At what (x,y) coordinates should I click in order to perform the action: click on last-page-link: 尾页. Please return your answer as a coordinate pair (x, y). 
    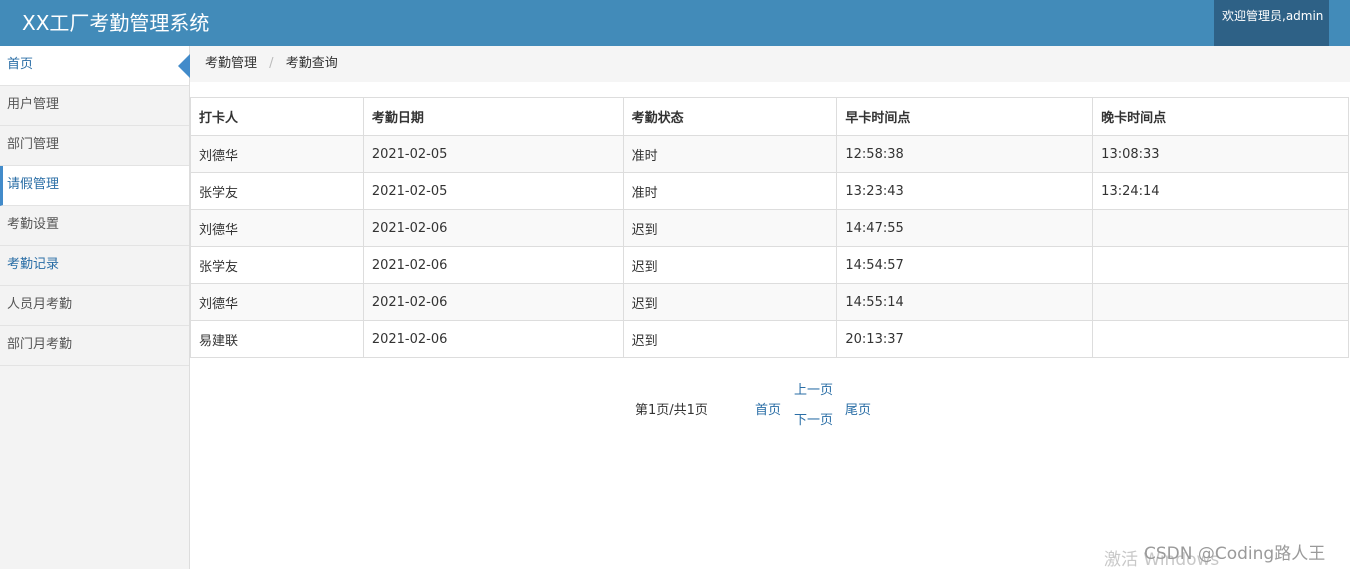
    Looking at the image, I should click on (858, 408).